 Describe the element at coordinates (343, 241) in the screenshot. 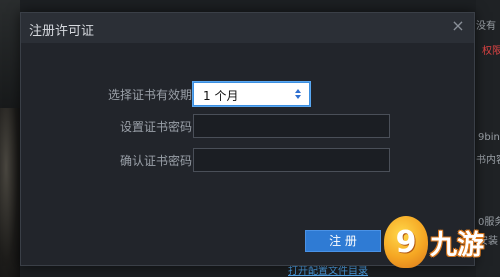

I see `register-button: 注 册` at that location.